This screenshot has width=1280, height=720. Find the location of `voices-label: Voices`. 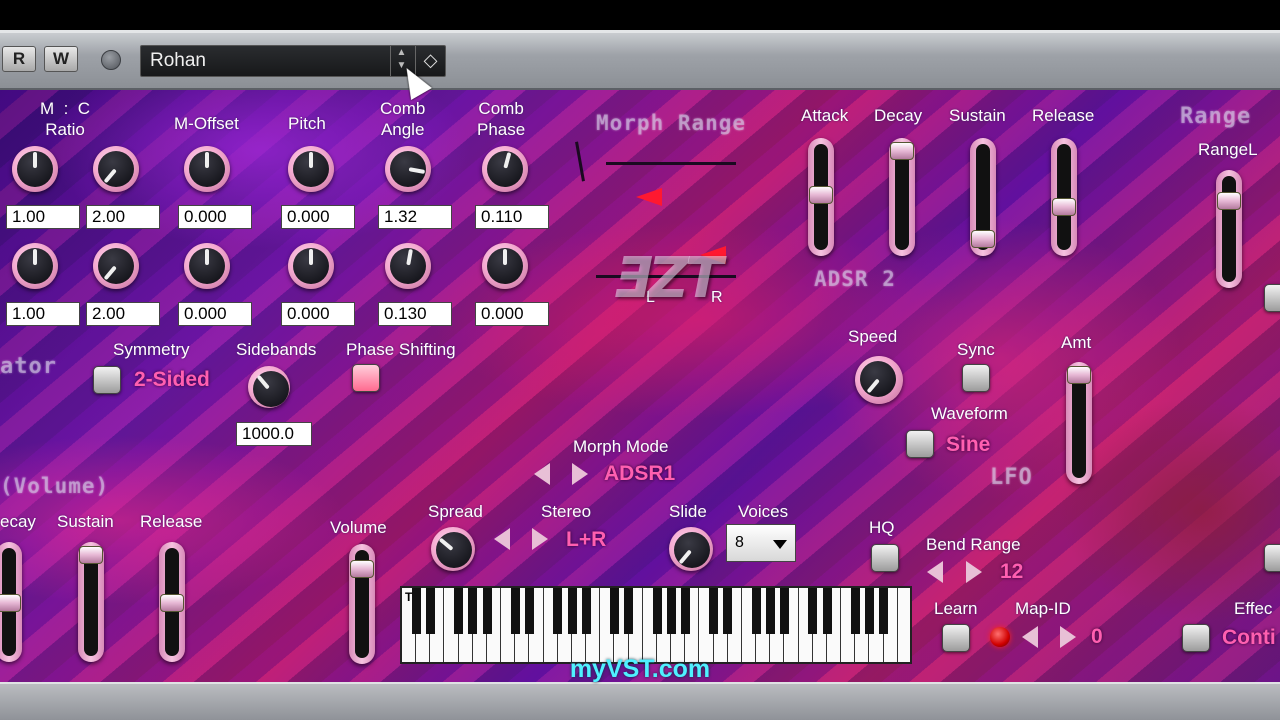

voices-label: Voices is located at coordinates (763, 511).